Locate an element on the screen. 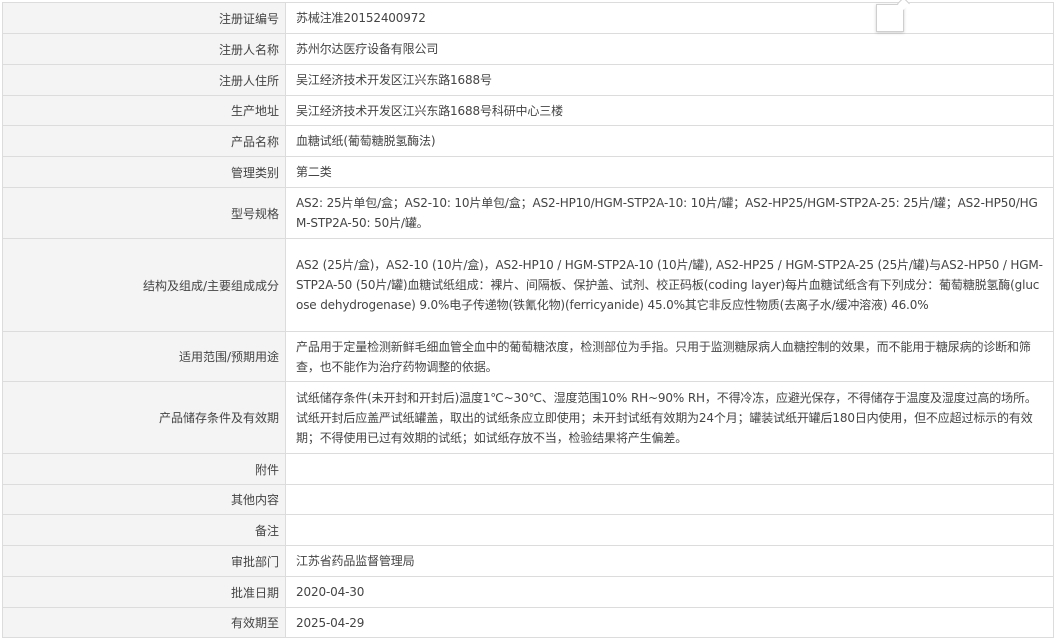  table-row: 附件 is located at coordinates (528, 469).